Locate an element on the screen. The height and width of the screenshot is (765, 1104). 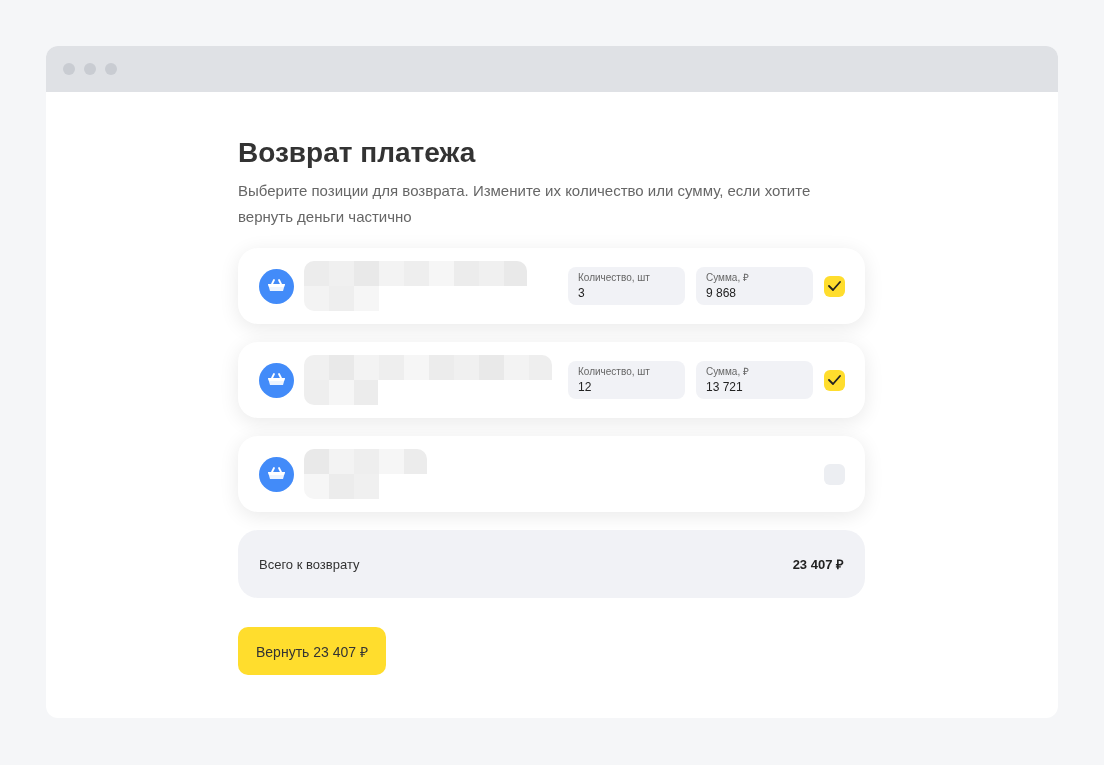
page-description: Выберите позиции для возврата. Измените их количество или сумму, если хотите вернуть деньги частично is located at coordinates (525, 204).